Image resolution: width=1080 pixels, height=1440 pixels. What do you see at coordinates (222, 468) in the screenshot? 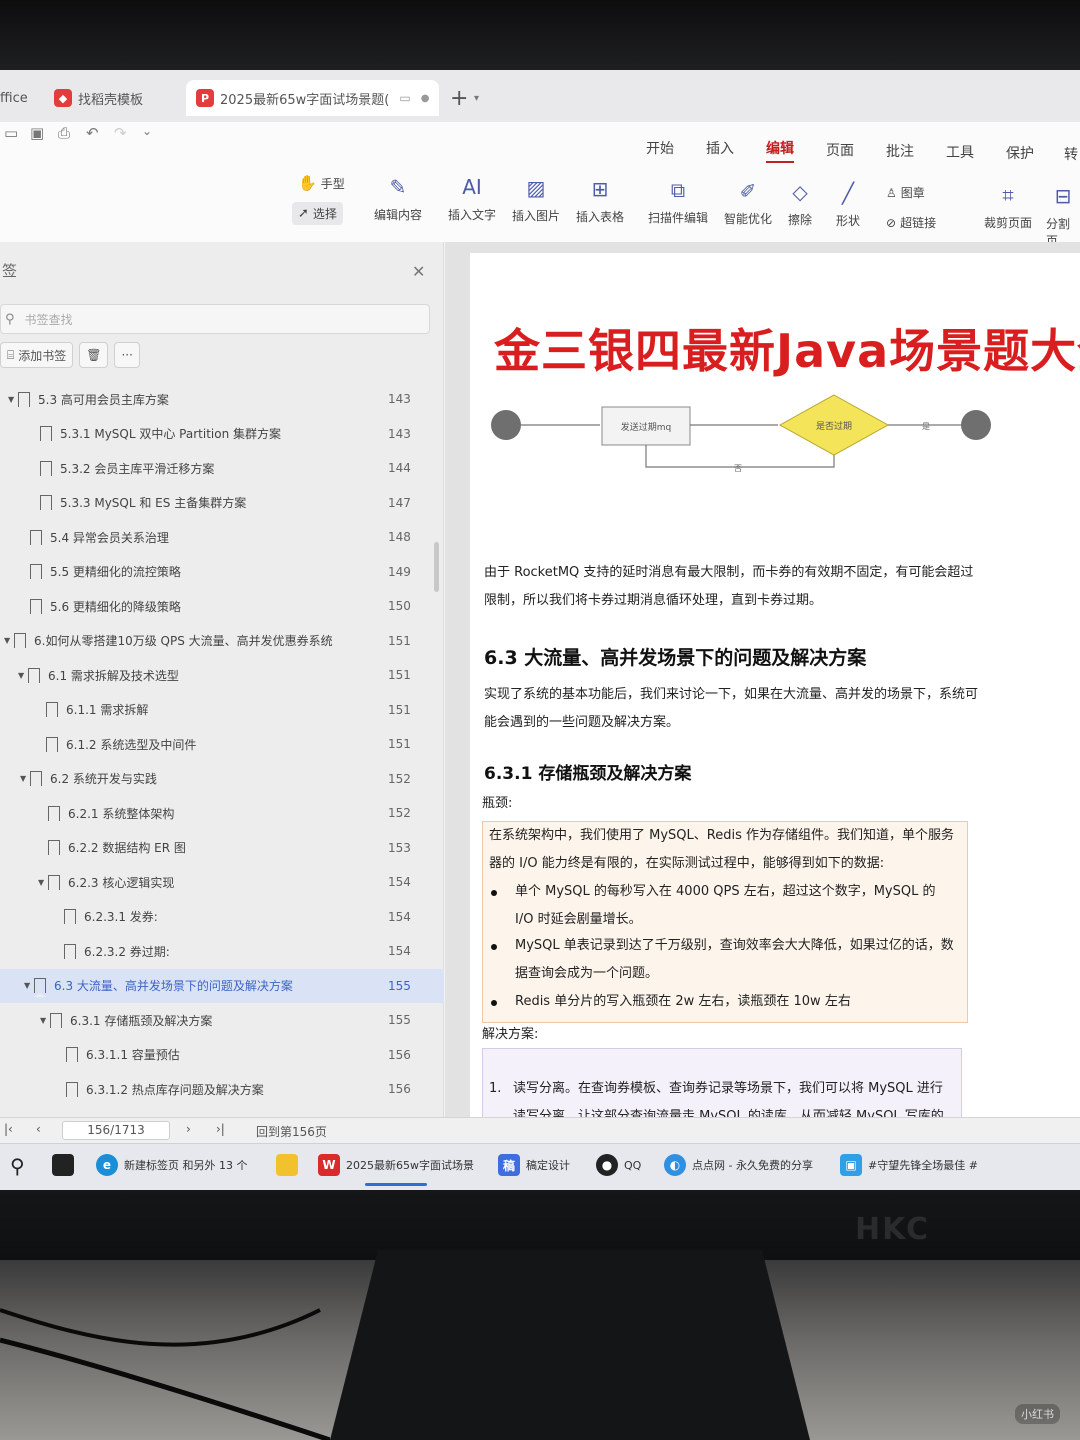
I see `bookmark-item: 5.3.2 会员主库平滑迁移方案 144` at bounding box center [222, 468].